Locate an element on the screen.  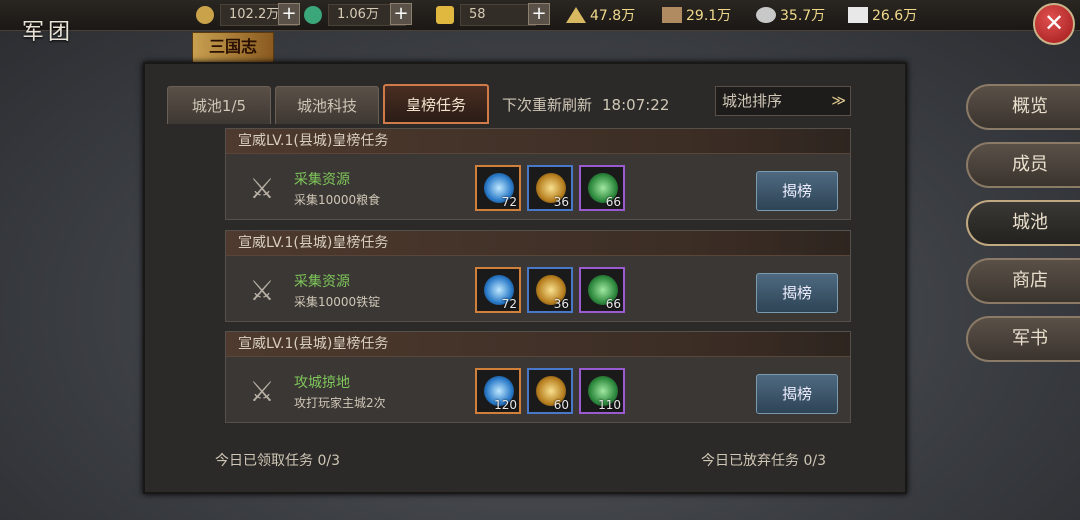
task-description: 攻打玩家主城2次 is located at coordinates (340, 403).